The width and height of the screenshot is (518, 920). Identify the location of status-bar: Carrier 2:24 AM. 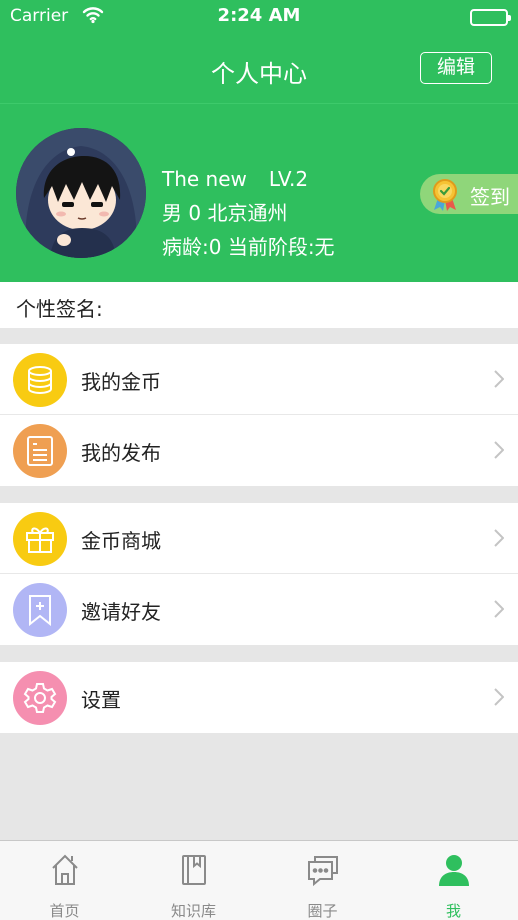
(259, 17).